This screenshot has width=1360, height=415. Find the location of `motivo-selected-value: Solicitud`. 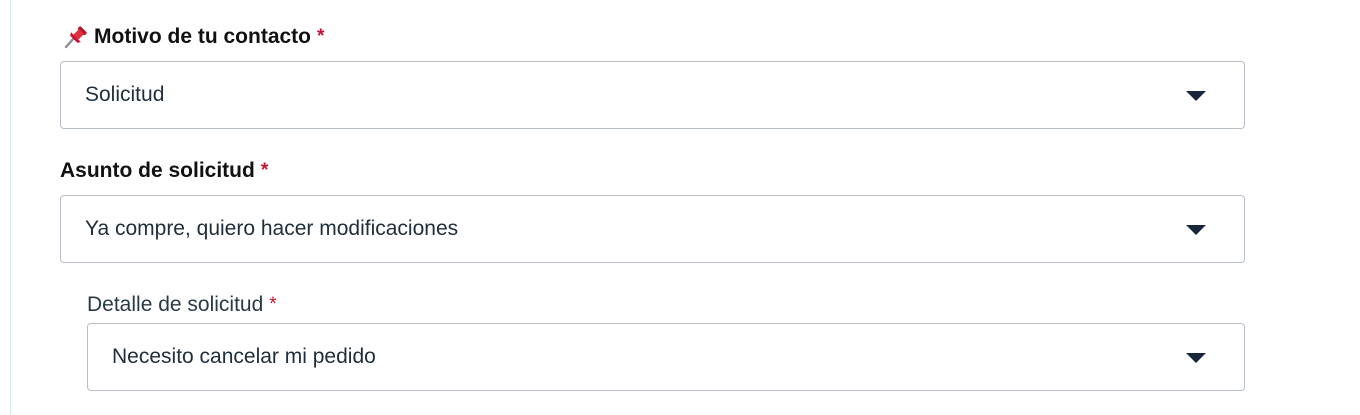

motivo-selected-value: Solicitud is located at coordinates (125, 94).